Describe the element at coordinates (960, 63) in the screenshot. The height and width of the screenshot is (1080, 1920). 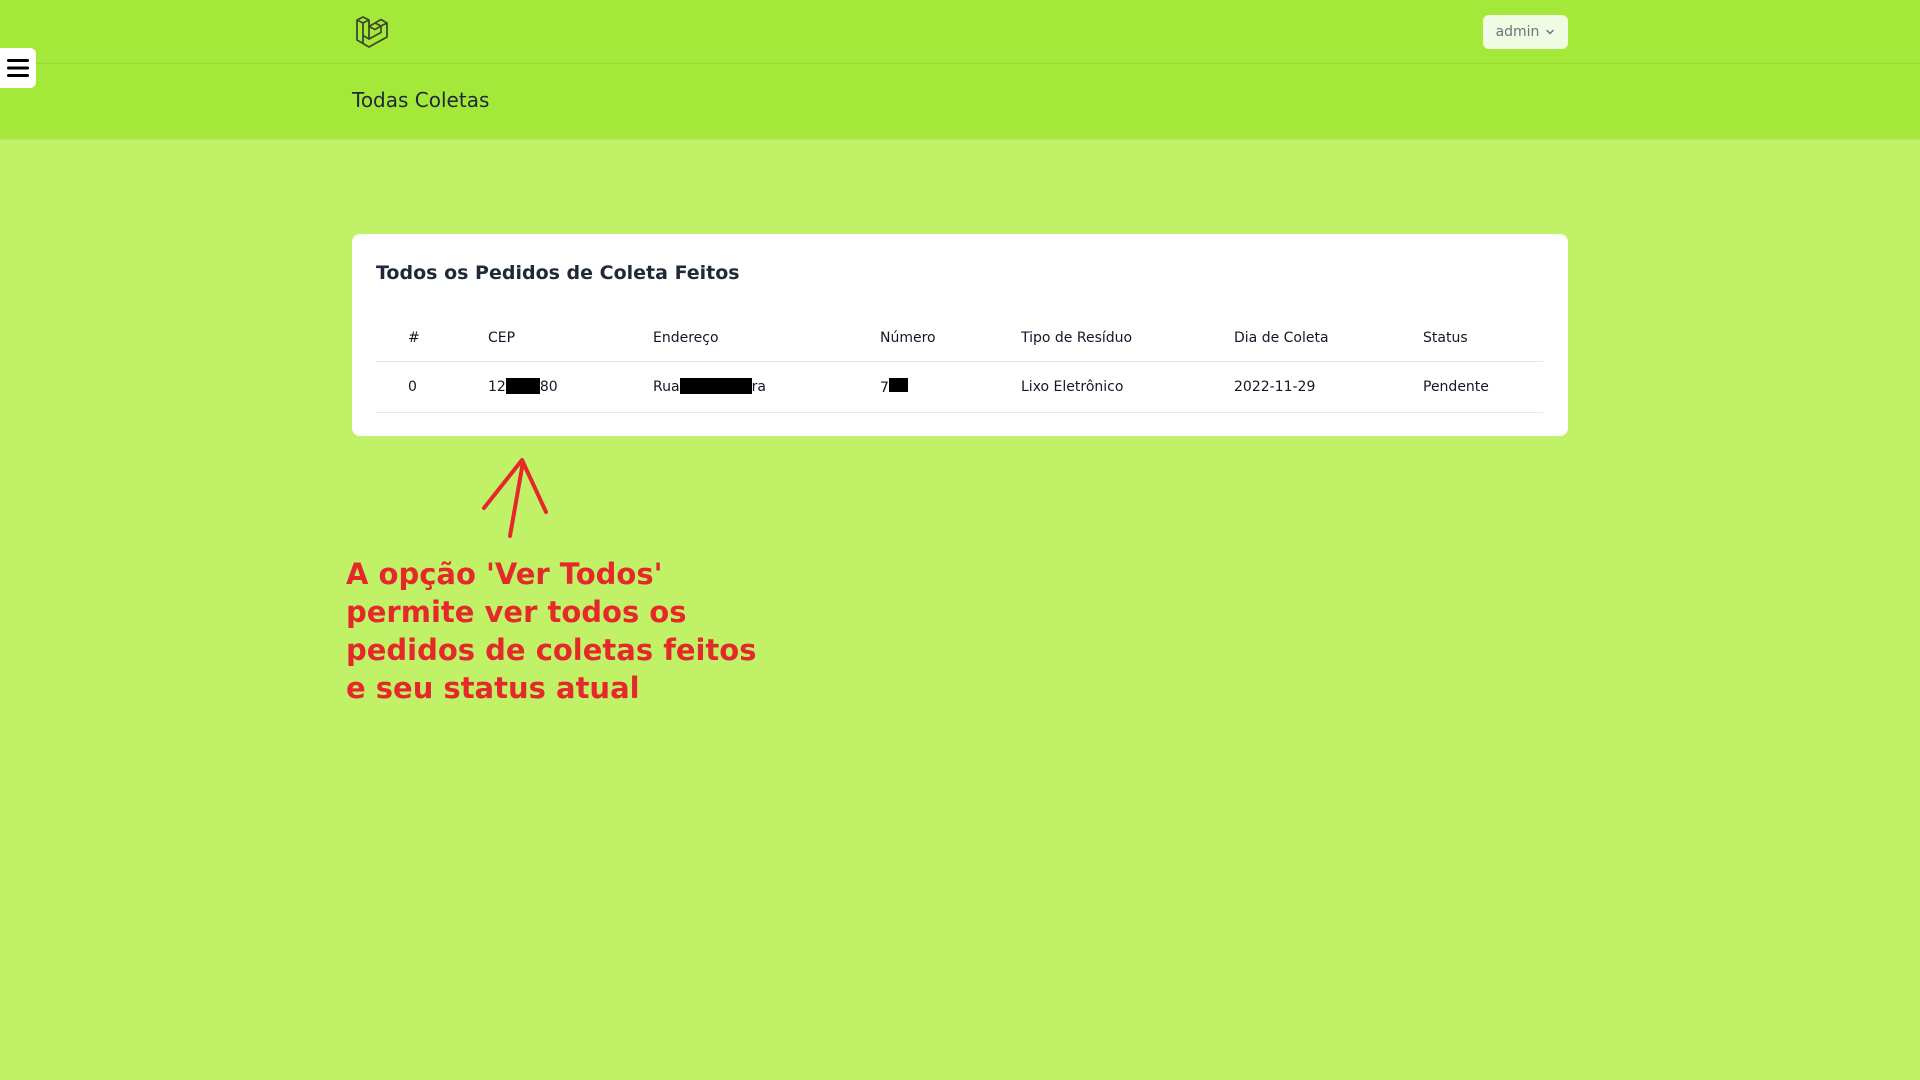
I see `nav-divider` at that location.